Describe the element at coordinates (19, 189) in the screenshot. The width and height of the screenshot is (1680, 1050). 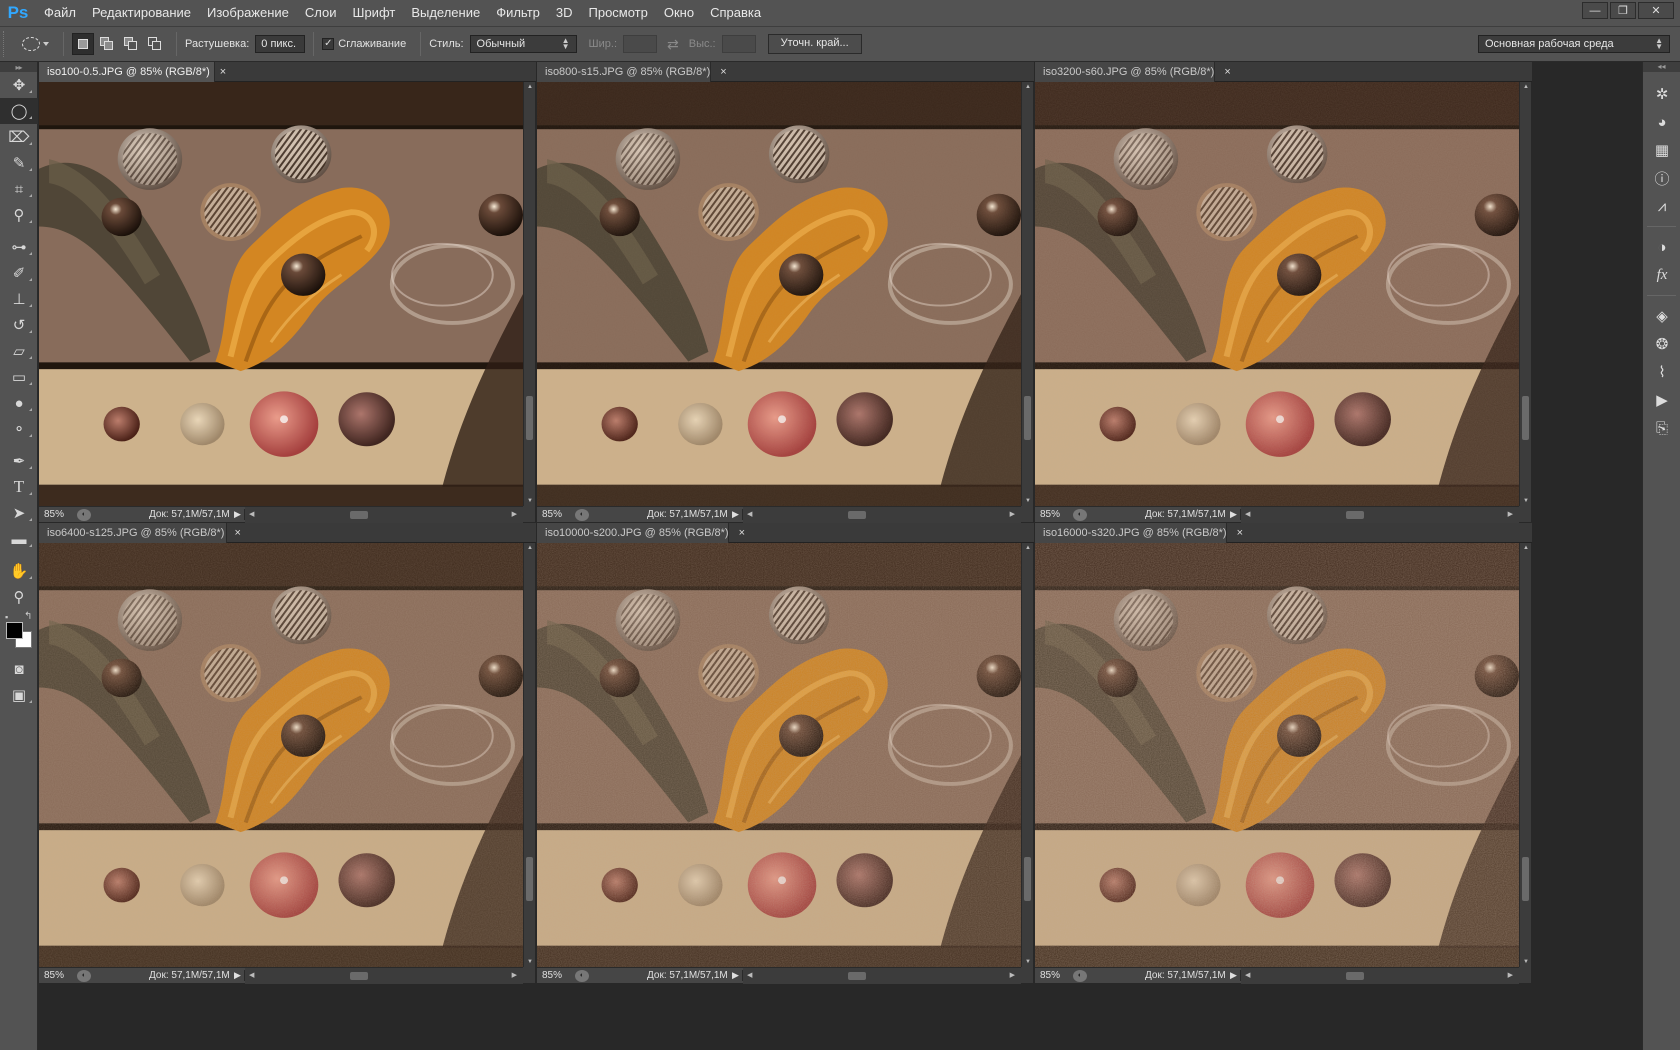
I see `crop-tool-icon: ⌗` at that location.